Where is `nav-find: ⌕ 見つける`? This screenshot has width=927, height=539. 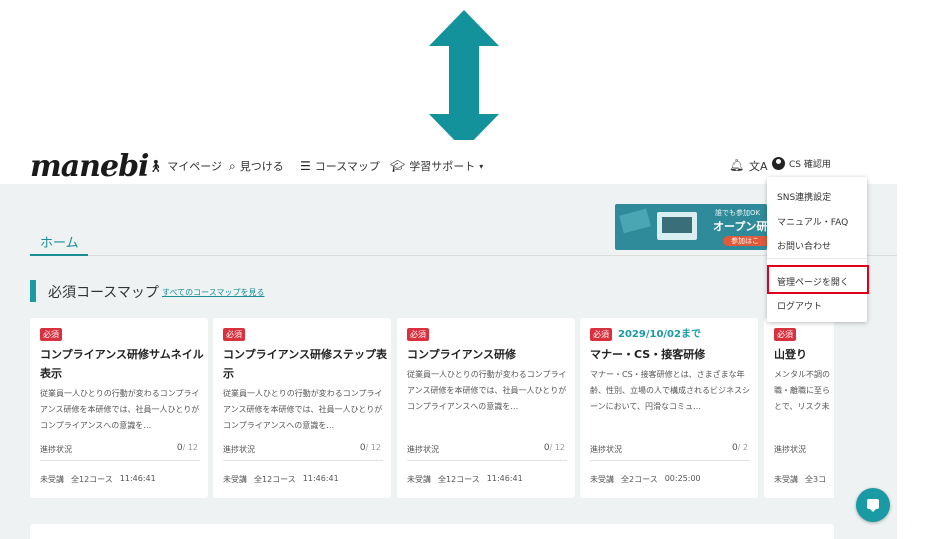 nav-find: ⌕ 見つける is located at coordinates (256, 166).